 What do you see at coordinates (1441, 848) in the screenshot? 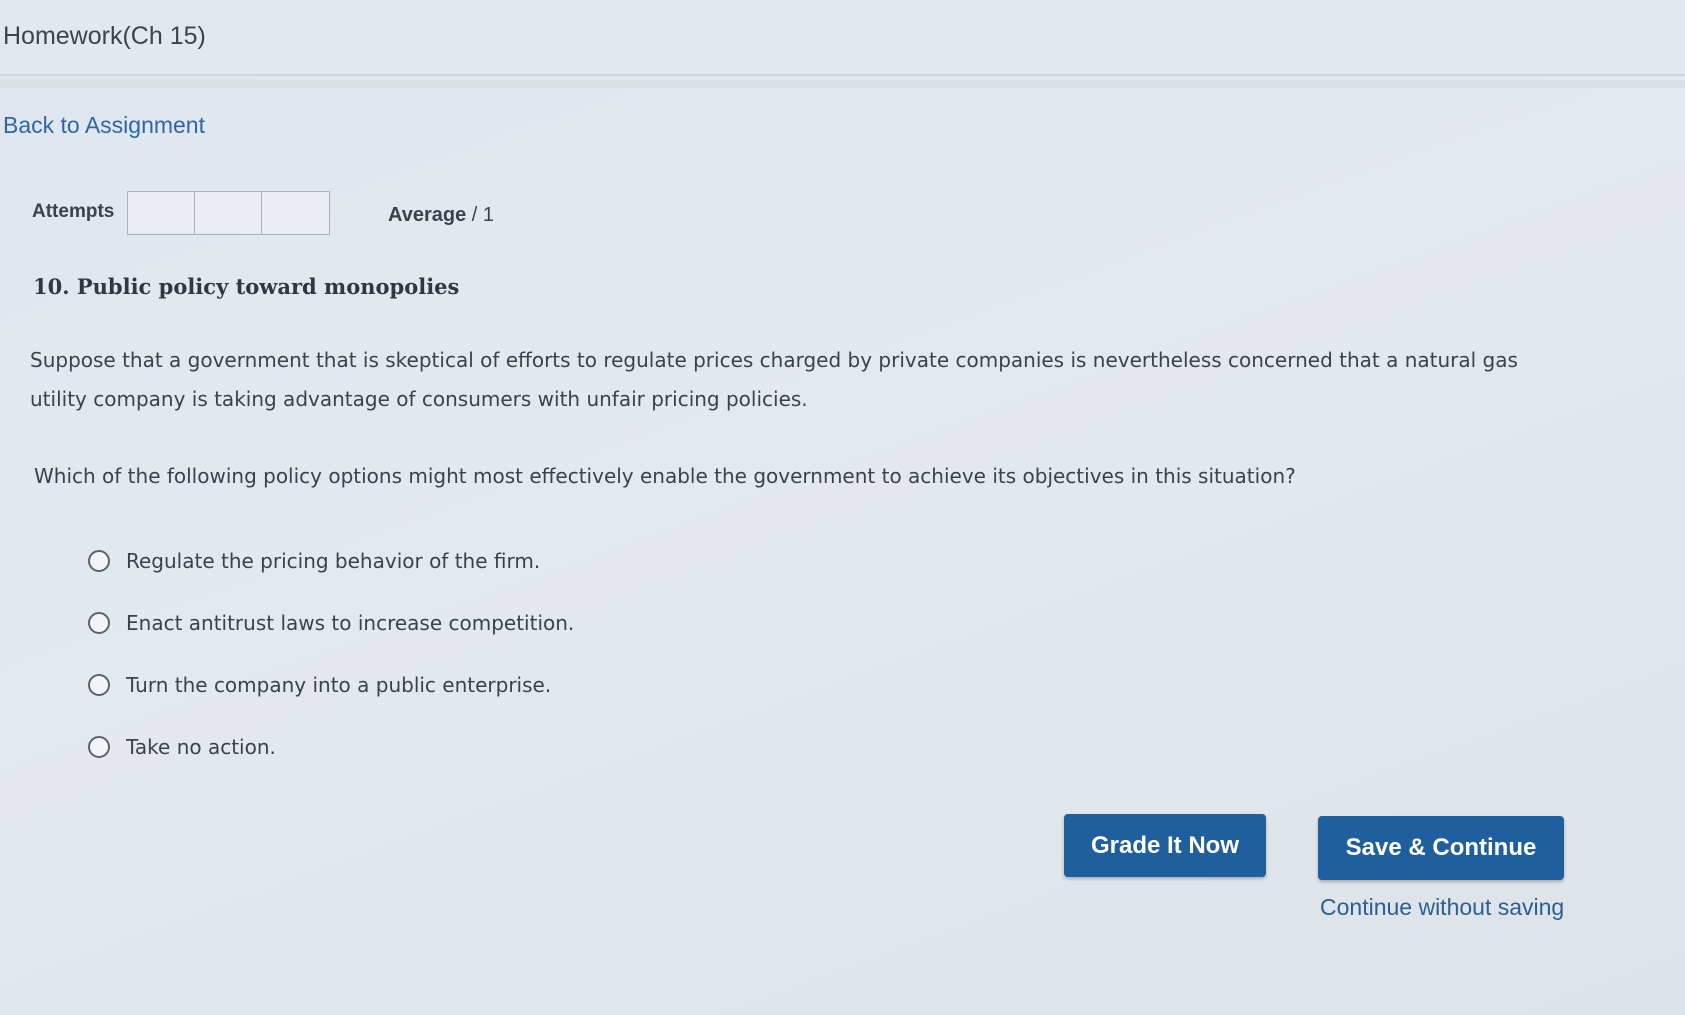
I see `save-and-continue-button: Save & Continue` at bounding box center [1441, 848].